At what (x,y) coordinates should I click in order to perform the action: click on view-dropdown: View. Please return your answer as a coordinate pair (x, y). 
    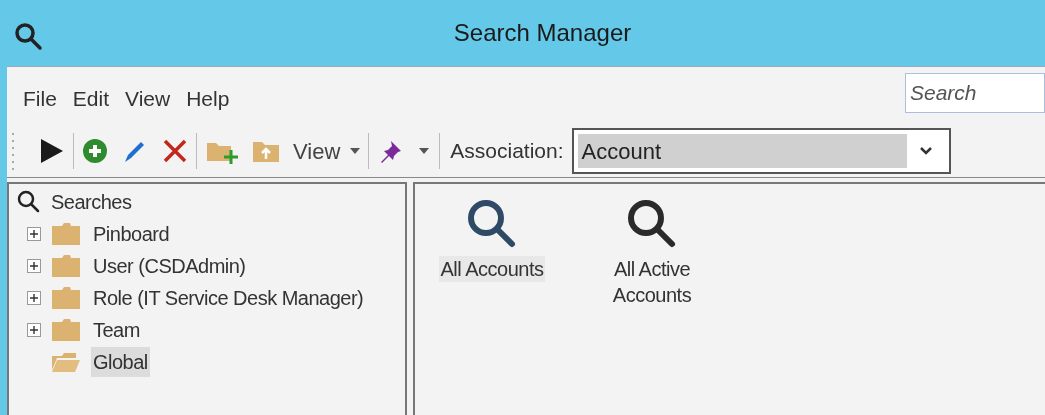
    Looking at the image, I should click on (327, 151).